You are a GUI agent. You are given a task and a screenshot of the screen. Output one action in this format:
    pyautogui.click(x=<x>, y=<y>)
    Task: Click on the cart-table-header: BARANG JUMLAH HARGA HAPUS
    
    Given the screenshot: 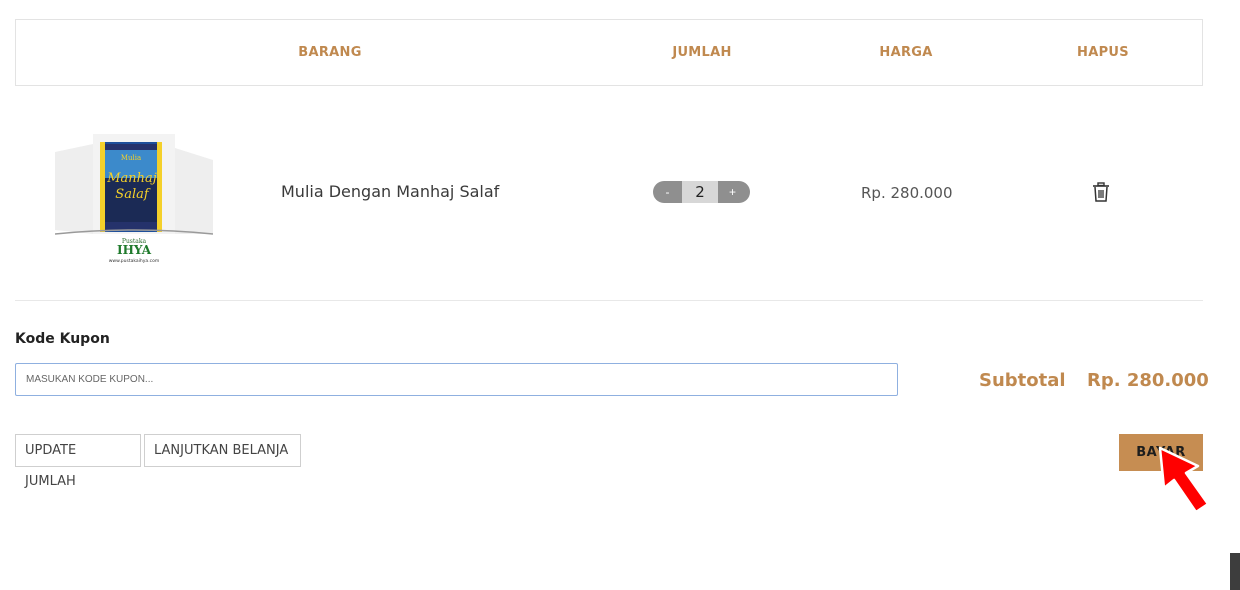 What is the action you would take?
    pyautogui.click(x=609, y=52)
    